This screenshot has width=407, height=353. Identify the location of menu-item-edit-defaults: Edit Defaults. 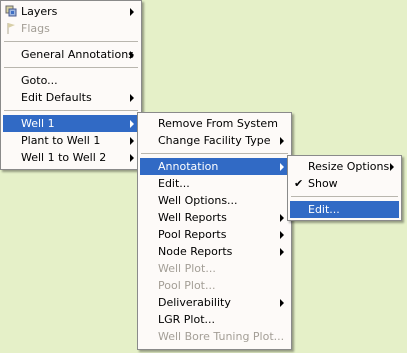
(71, 97).